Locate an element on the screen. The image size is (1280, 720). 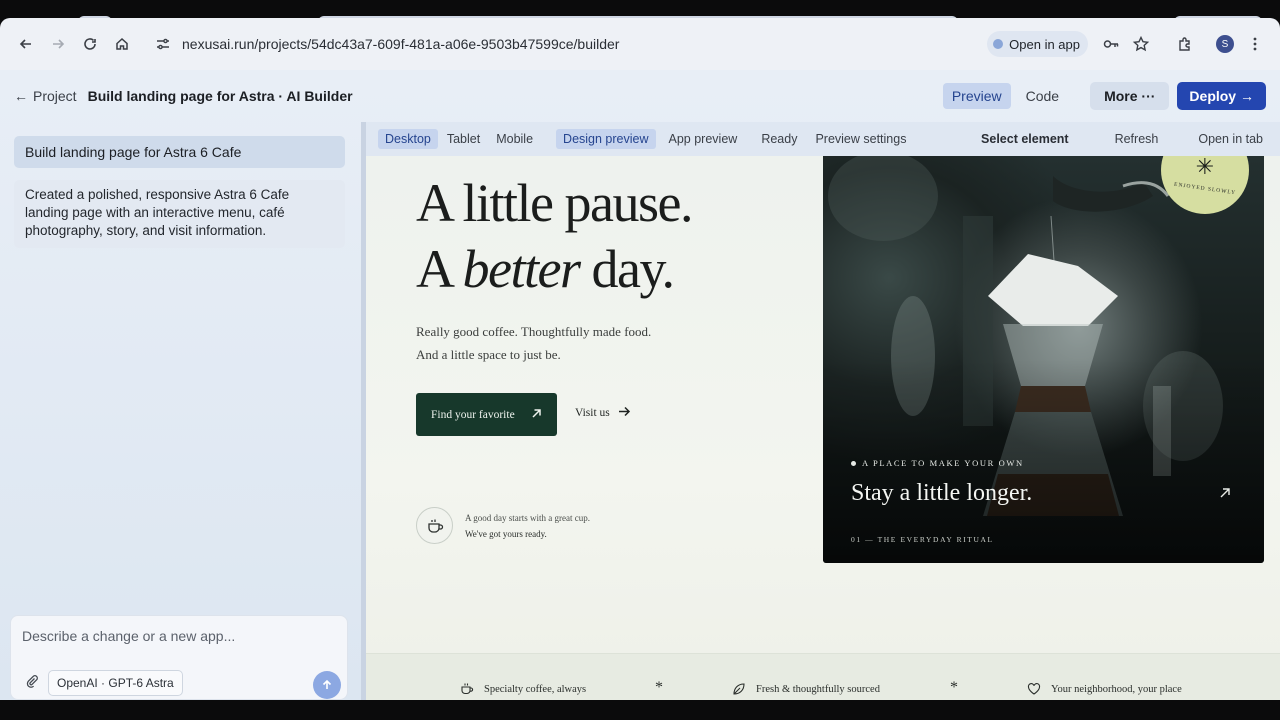
feature-neighborhood: Your neighborhood, your place is located at coordinates (1104, 689).